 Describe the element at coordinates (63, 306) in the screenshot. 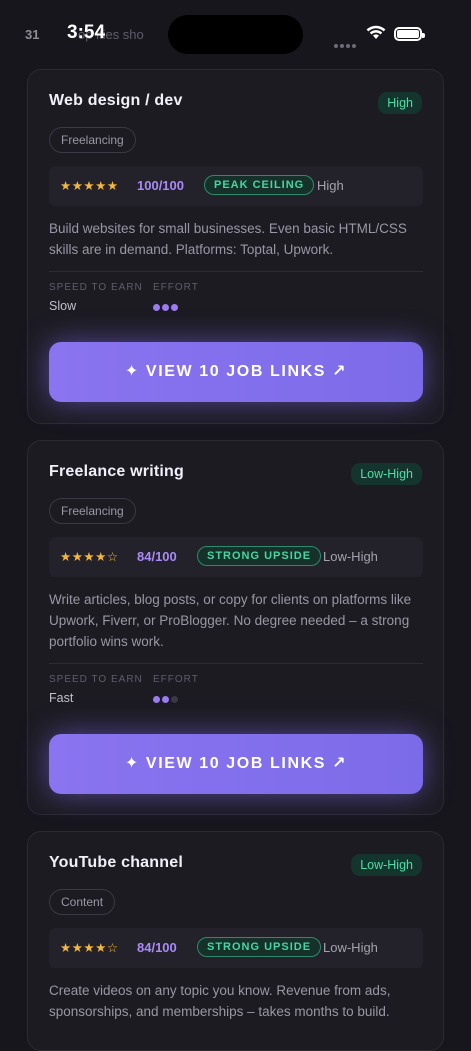

I see `speed-value: Slow` at that location.